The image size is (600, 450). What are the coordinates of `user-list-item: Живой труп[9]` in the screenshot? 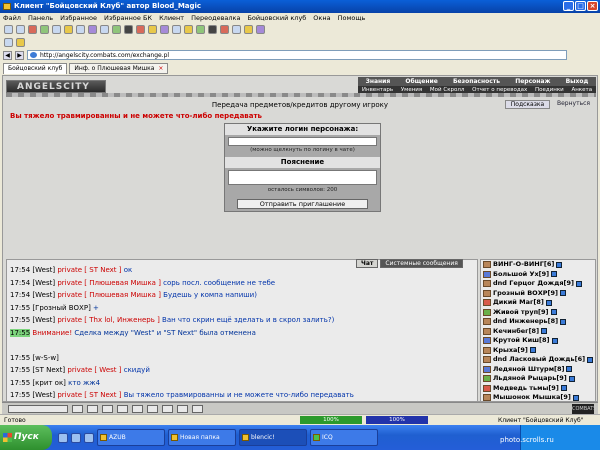 It's located at (538, 313).